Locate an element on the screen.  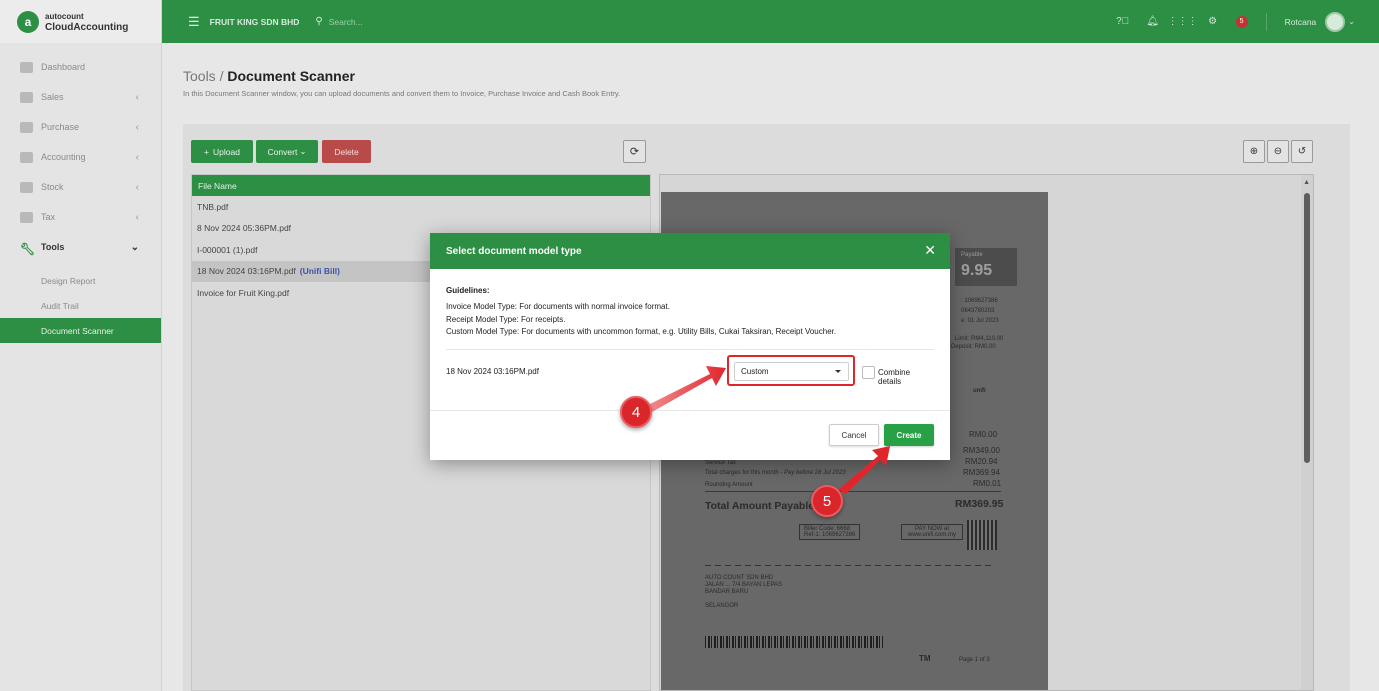
step-5-marker: 5 is located at coordinates (827, 501).